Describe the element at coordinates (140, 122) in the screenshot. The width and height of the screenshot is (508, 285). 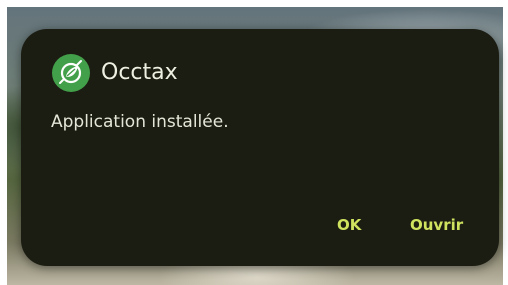
I see `install-message: Application installée.` at that location.